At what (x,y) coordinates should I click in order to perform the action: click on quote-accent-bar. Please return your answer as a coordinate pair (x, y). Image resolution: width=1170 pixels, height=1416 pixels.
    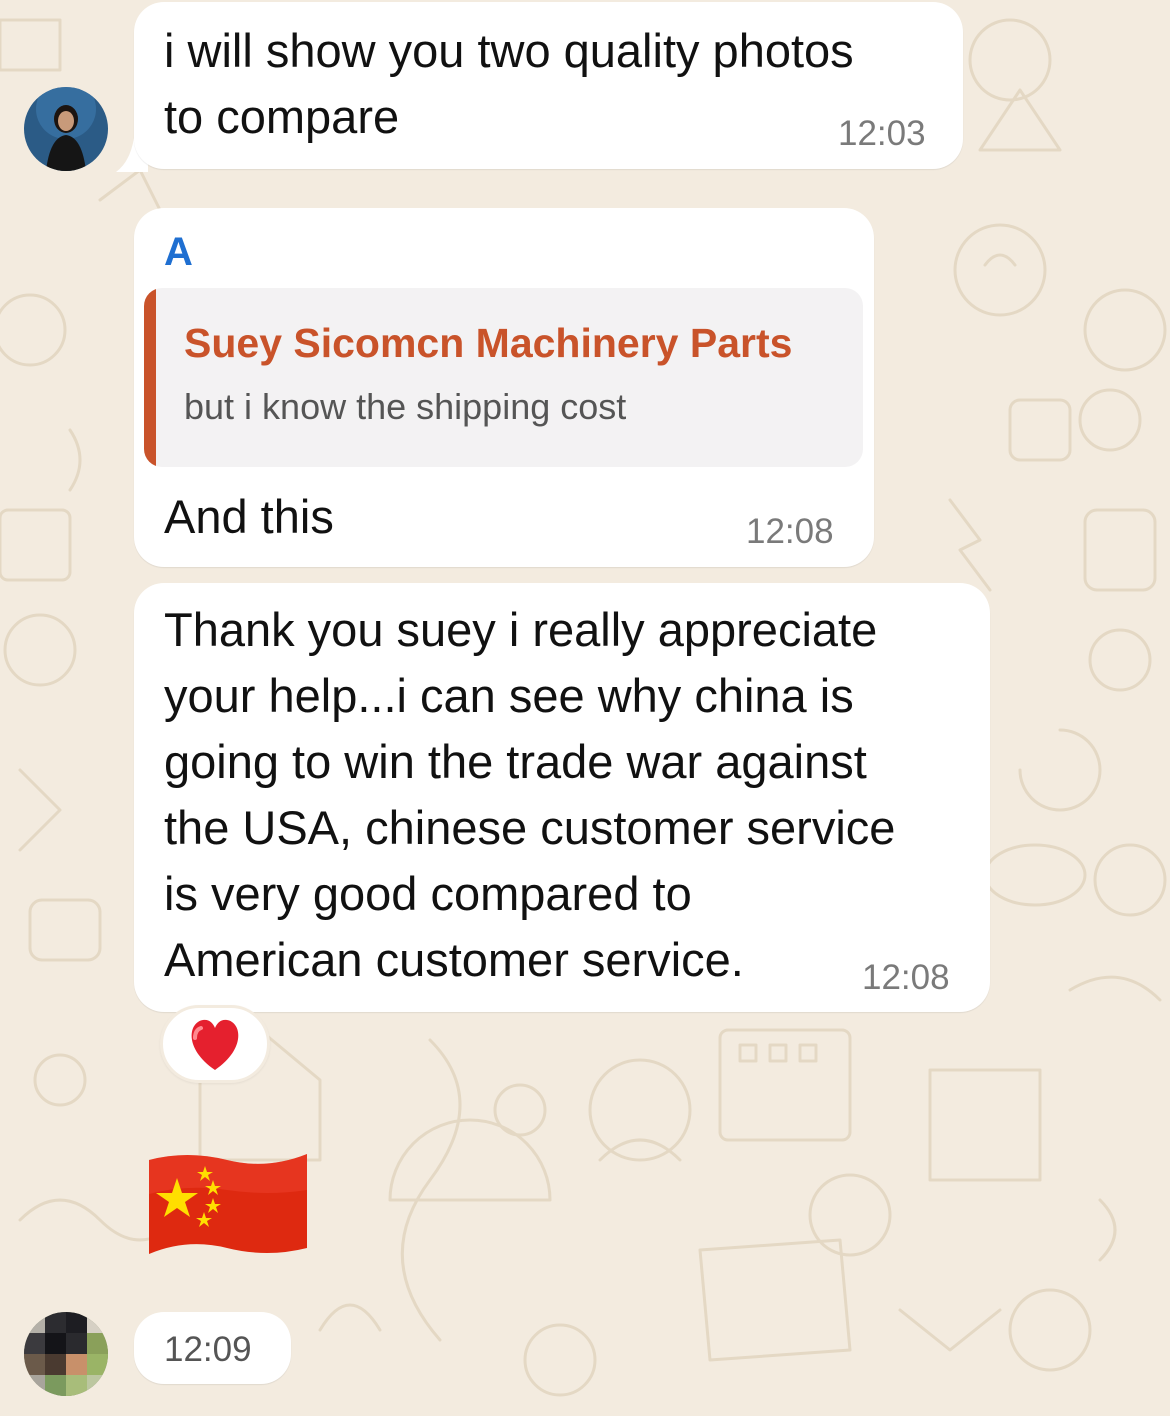
    Looking at the image, I should click on (150, 377).